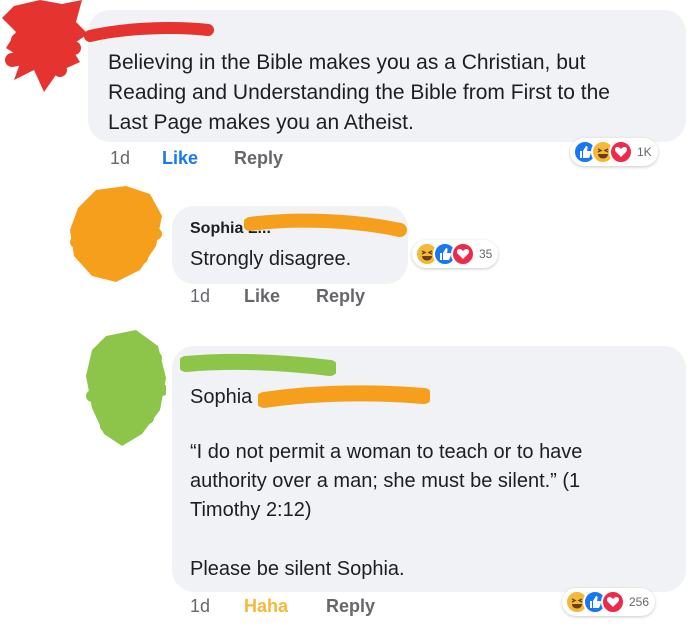 The height and width of the screenshot is (644, 700). I want to click on reaction-summary: 1K, so click(614, 152).